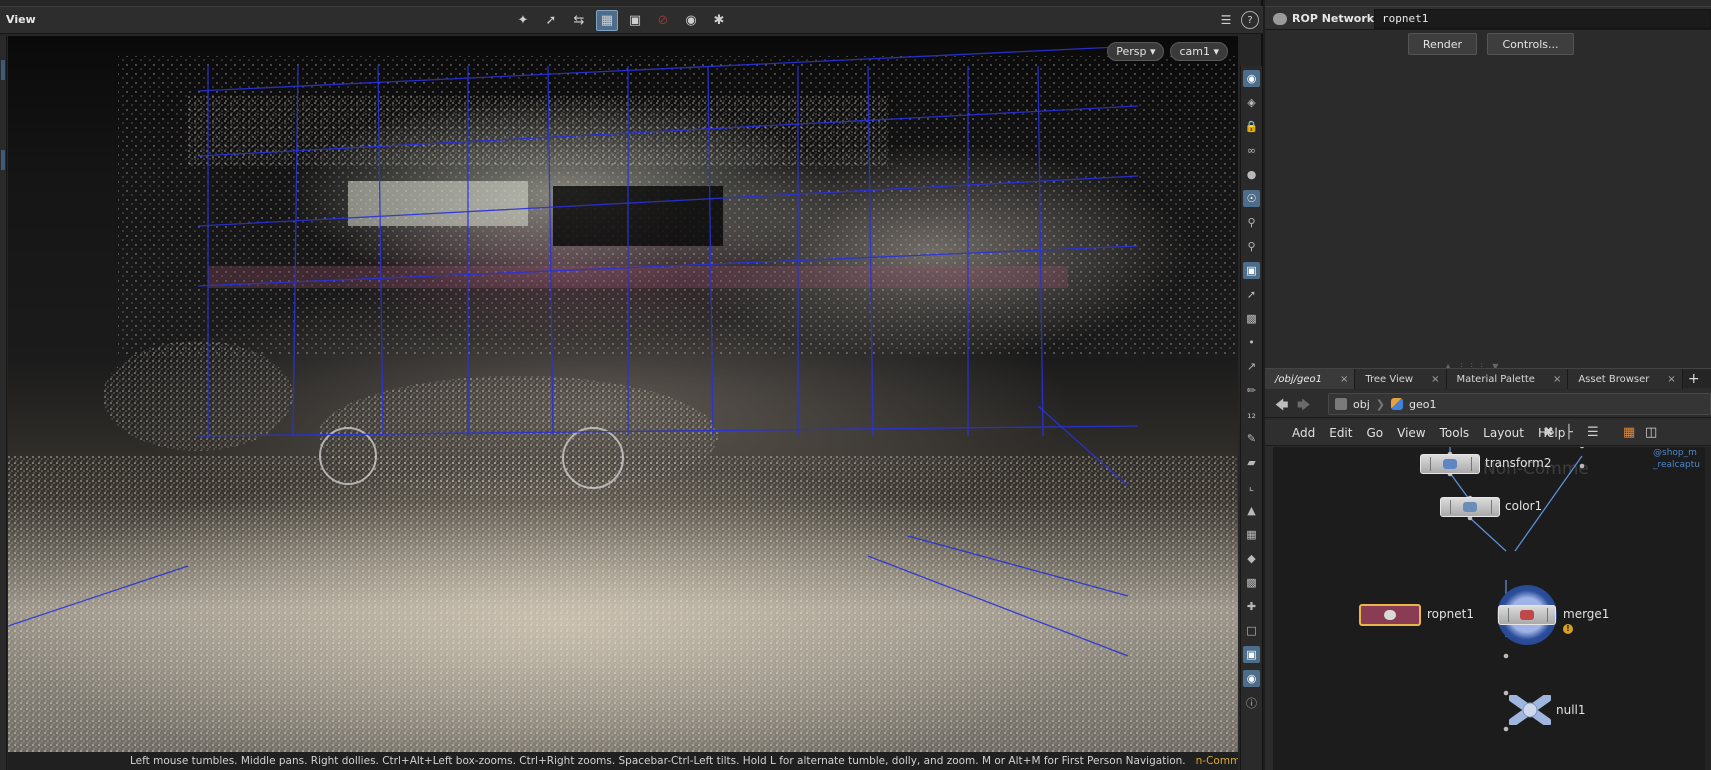 The image size is (1711, 770). Describe the element at coordinates (1251, 342) in the screenshot. I see `point-icon: •` at that location.